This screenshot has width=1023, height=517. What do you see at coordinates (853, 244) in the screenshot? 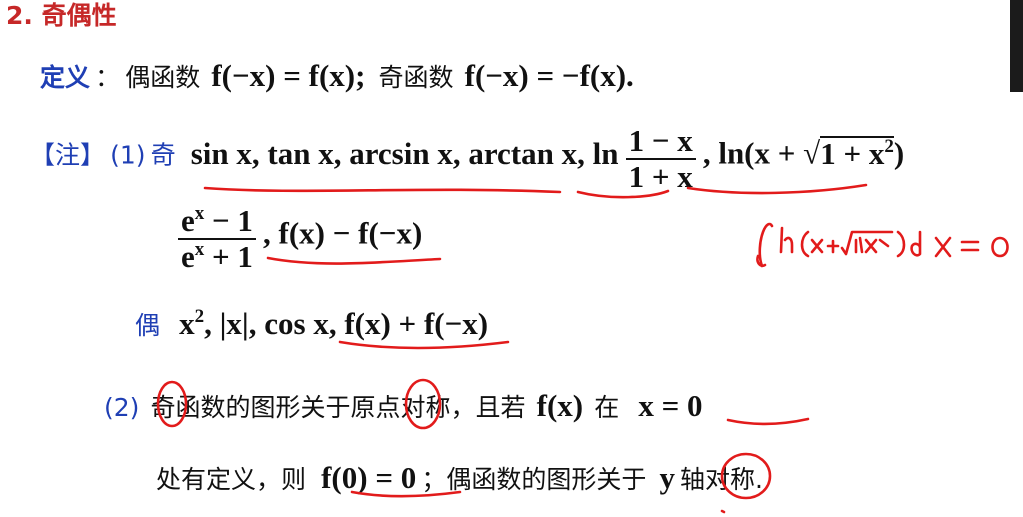
I see `handwritten-expression` at bounding box center [853, 244].